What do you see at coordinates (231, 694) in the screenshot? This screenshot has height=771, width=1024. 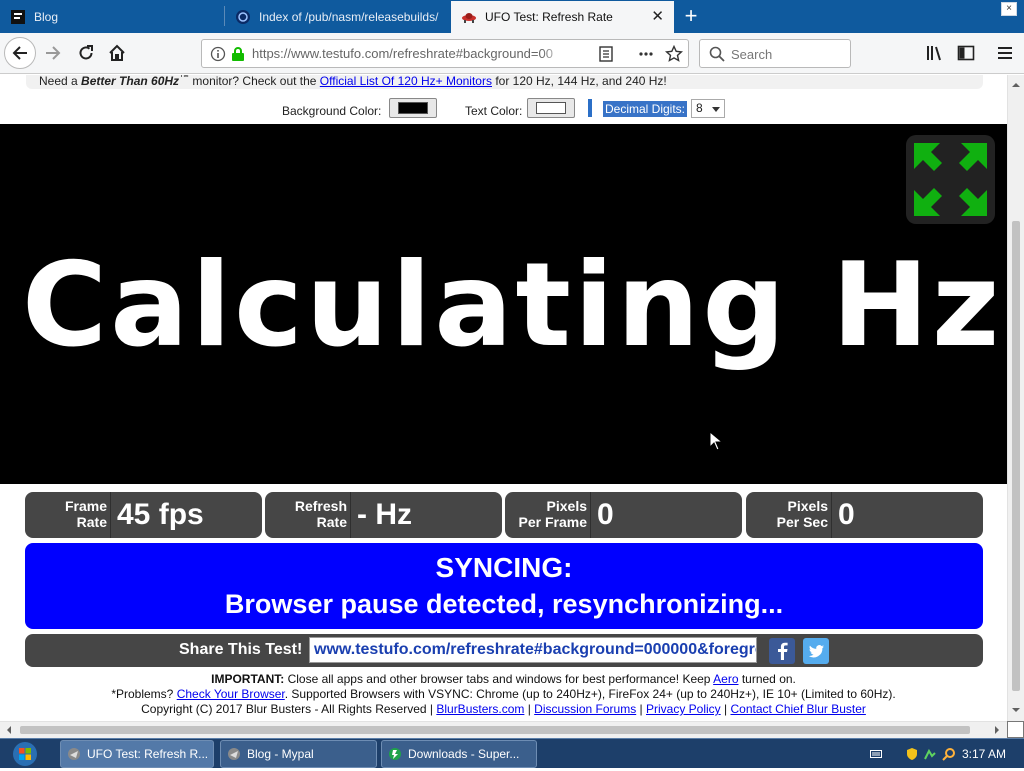 I see `check-browser-link: Check Your Browser` at bounding box center [231, 694].